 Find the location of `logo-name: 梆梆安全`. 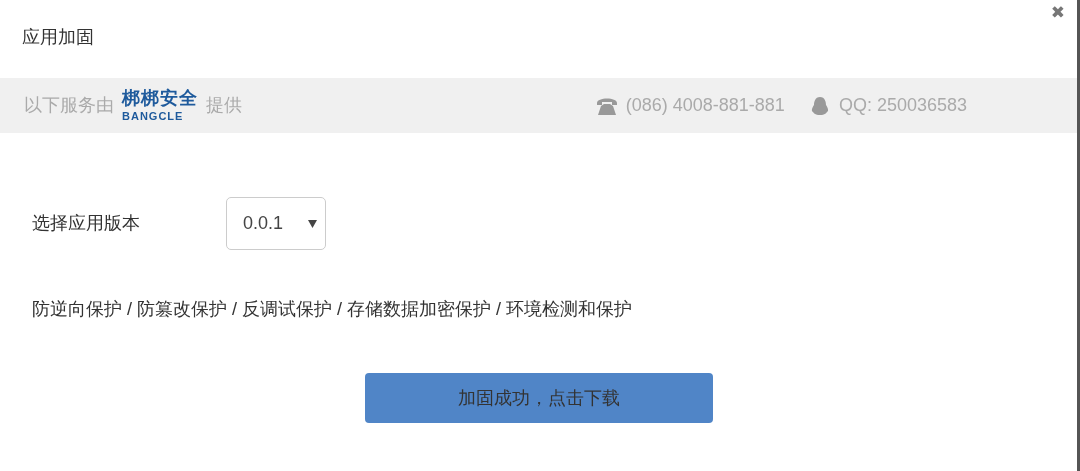

logo-name: 梆梆安全 is located at coordinates (160, 98).